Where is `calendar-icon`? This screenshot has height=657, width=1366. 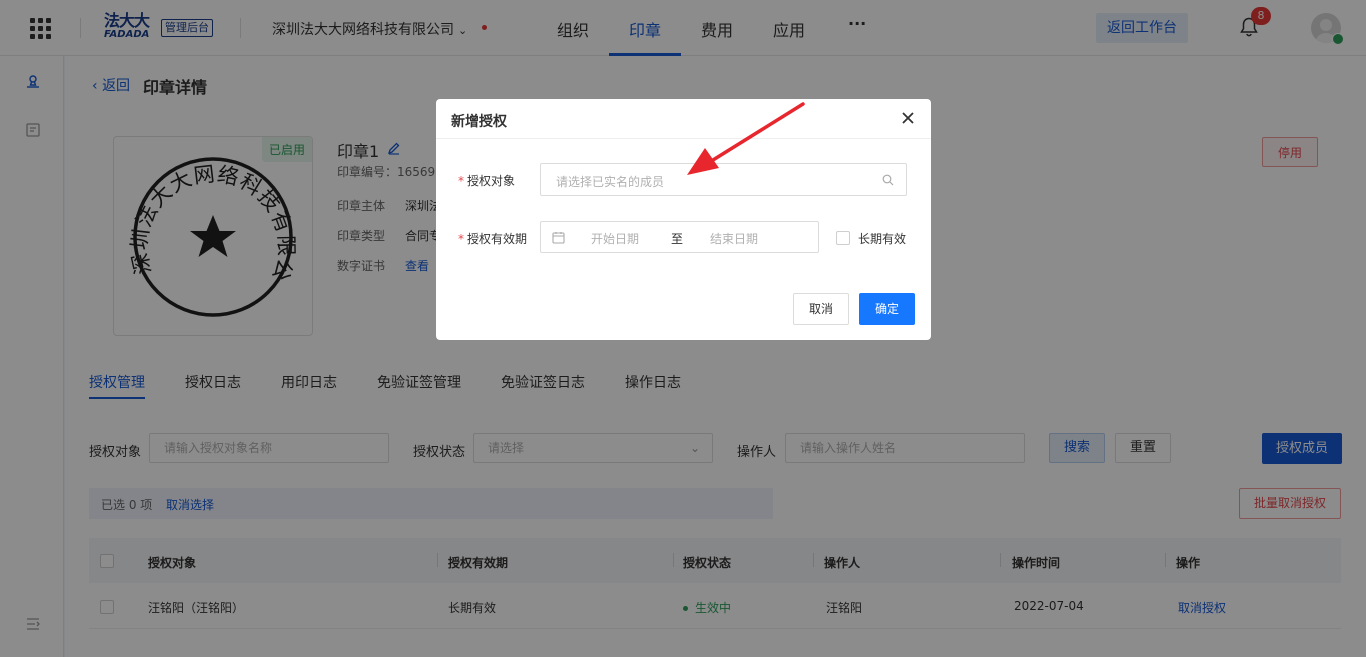
calendar-icon is located at coordinates (558, 238).